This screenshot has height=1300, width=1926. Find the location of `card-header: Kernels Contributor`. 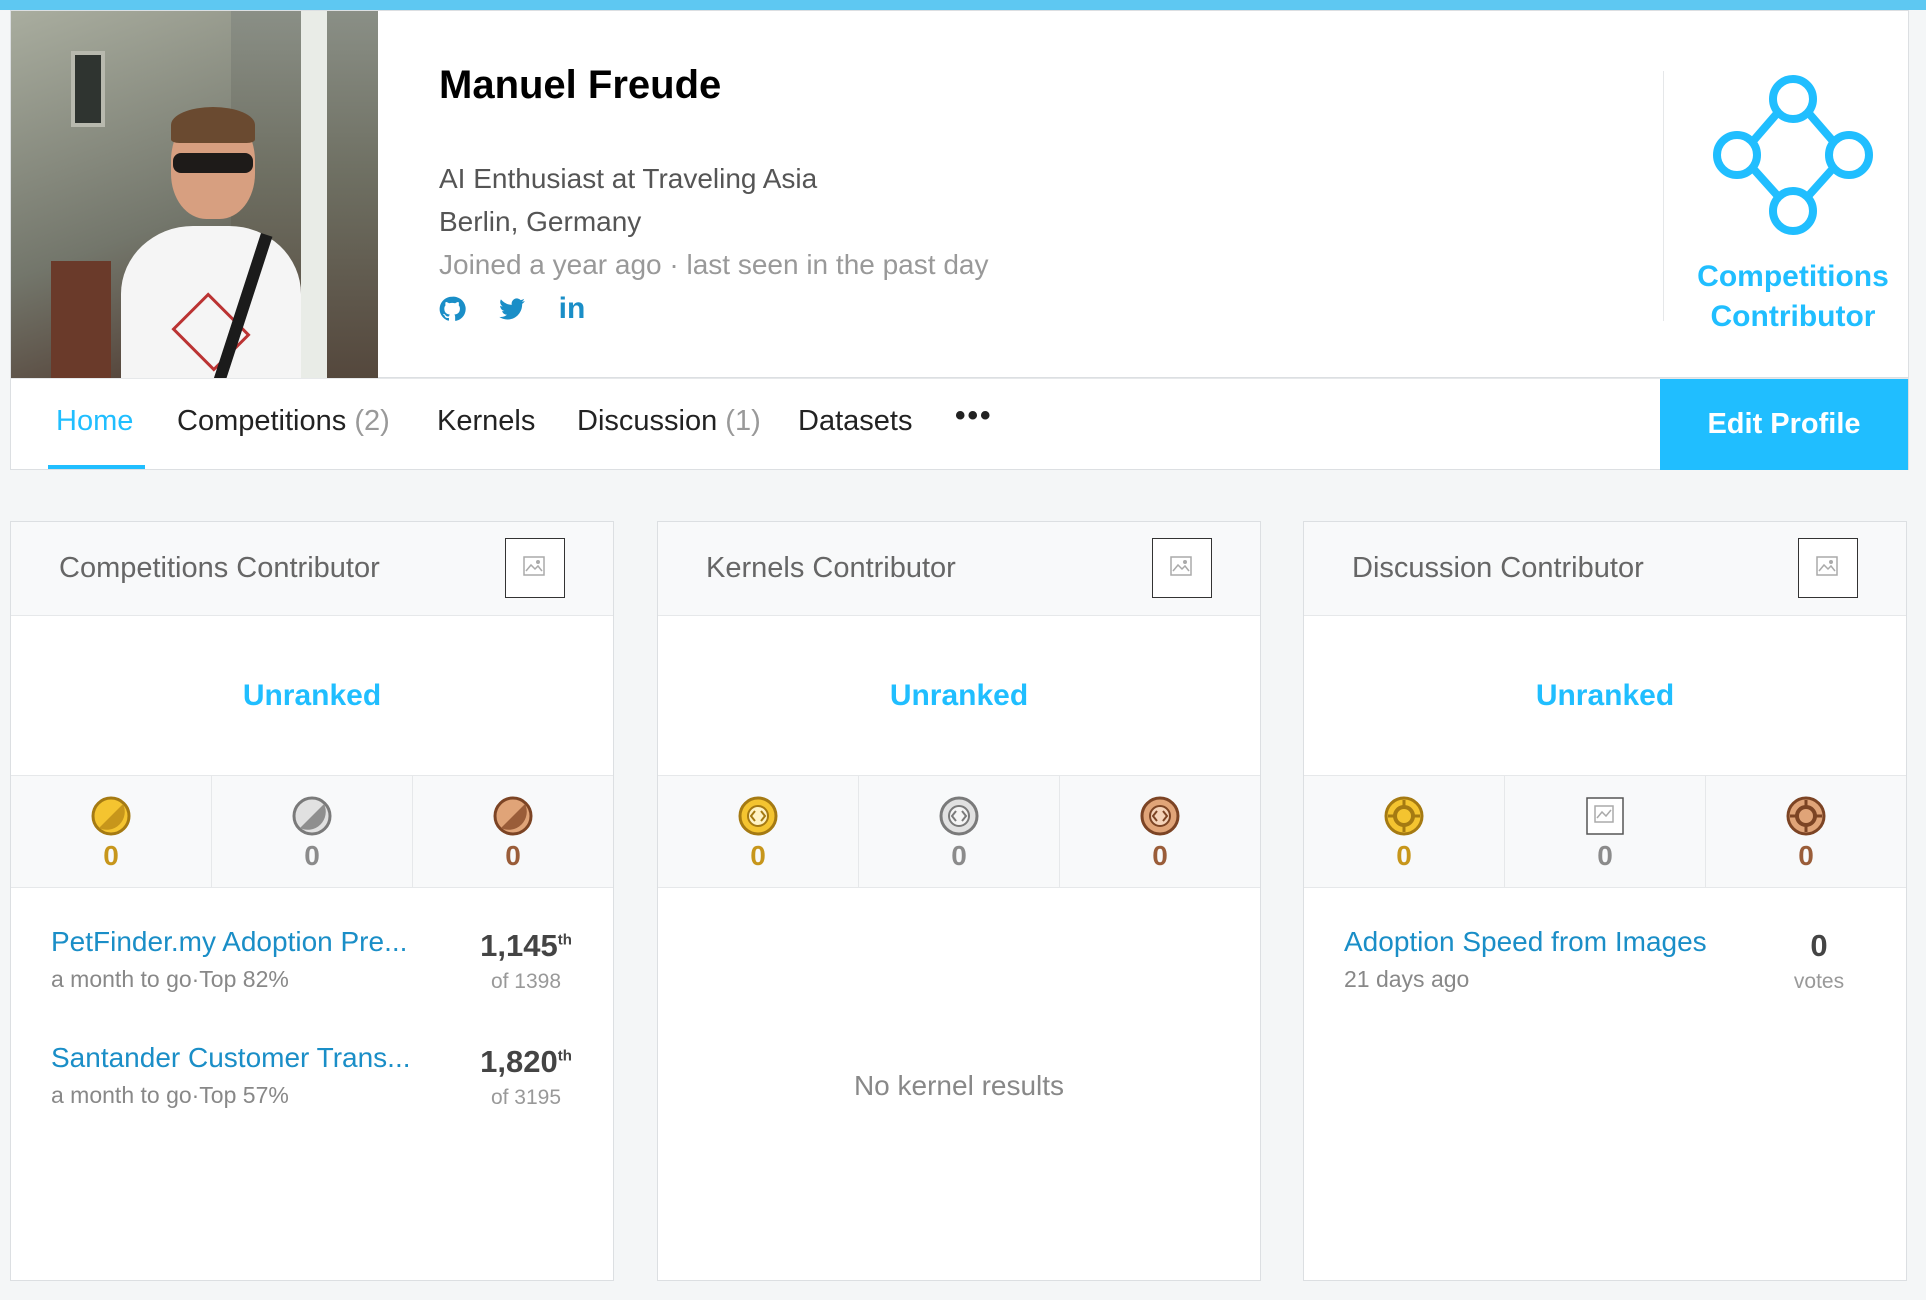

card-header: Kernels Contributor is located at coordinates (959, 569).